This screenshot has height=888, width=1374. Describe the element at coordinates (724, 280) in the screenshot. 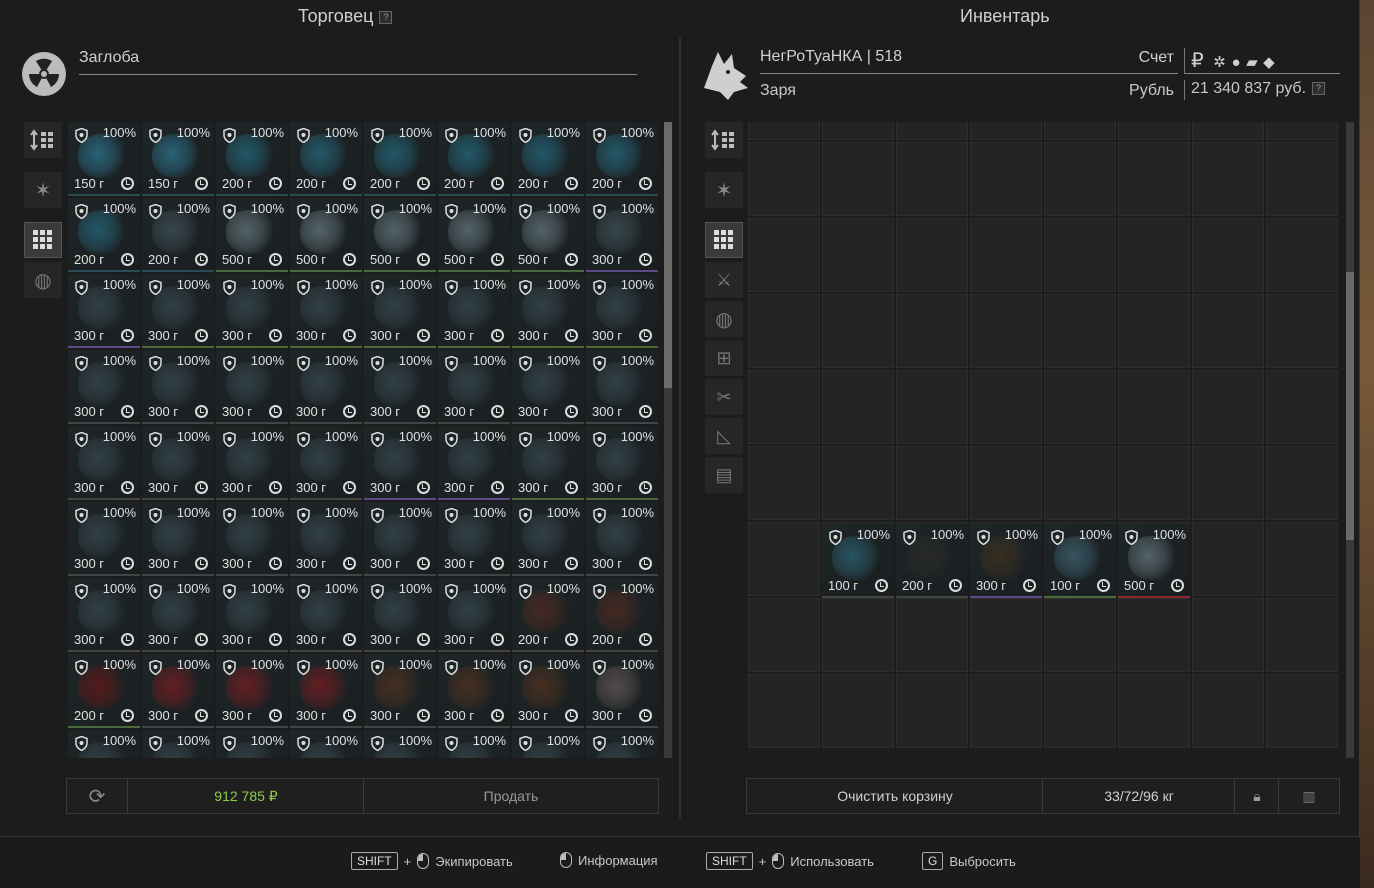

I see `inv-filter-weapon-button: ⚔` at that location.